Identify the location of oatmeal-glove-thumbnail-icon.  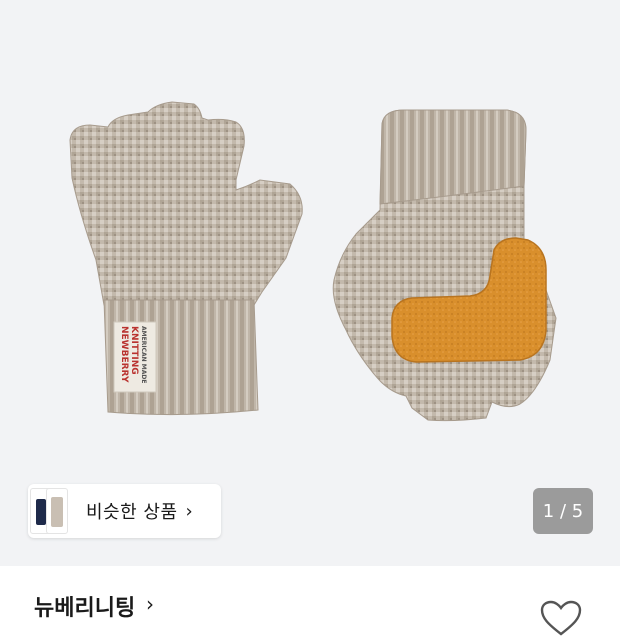
(57, 511).